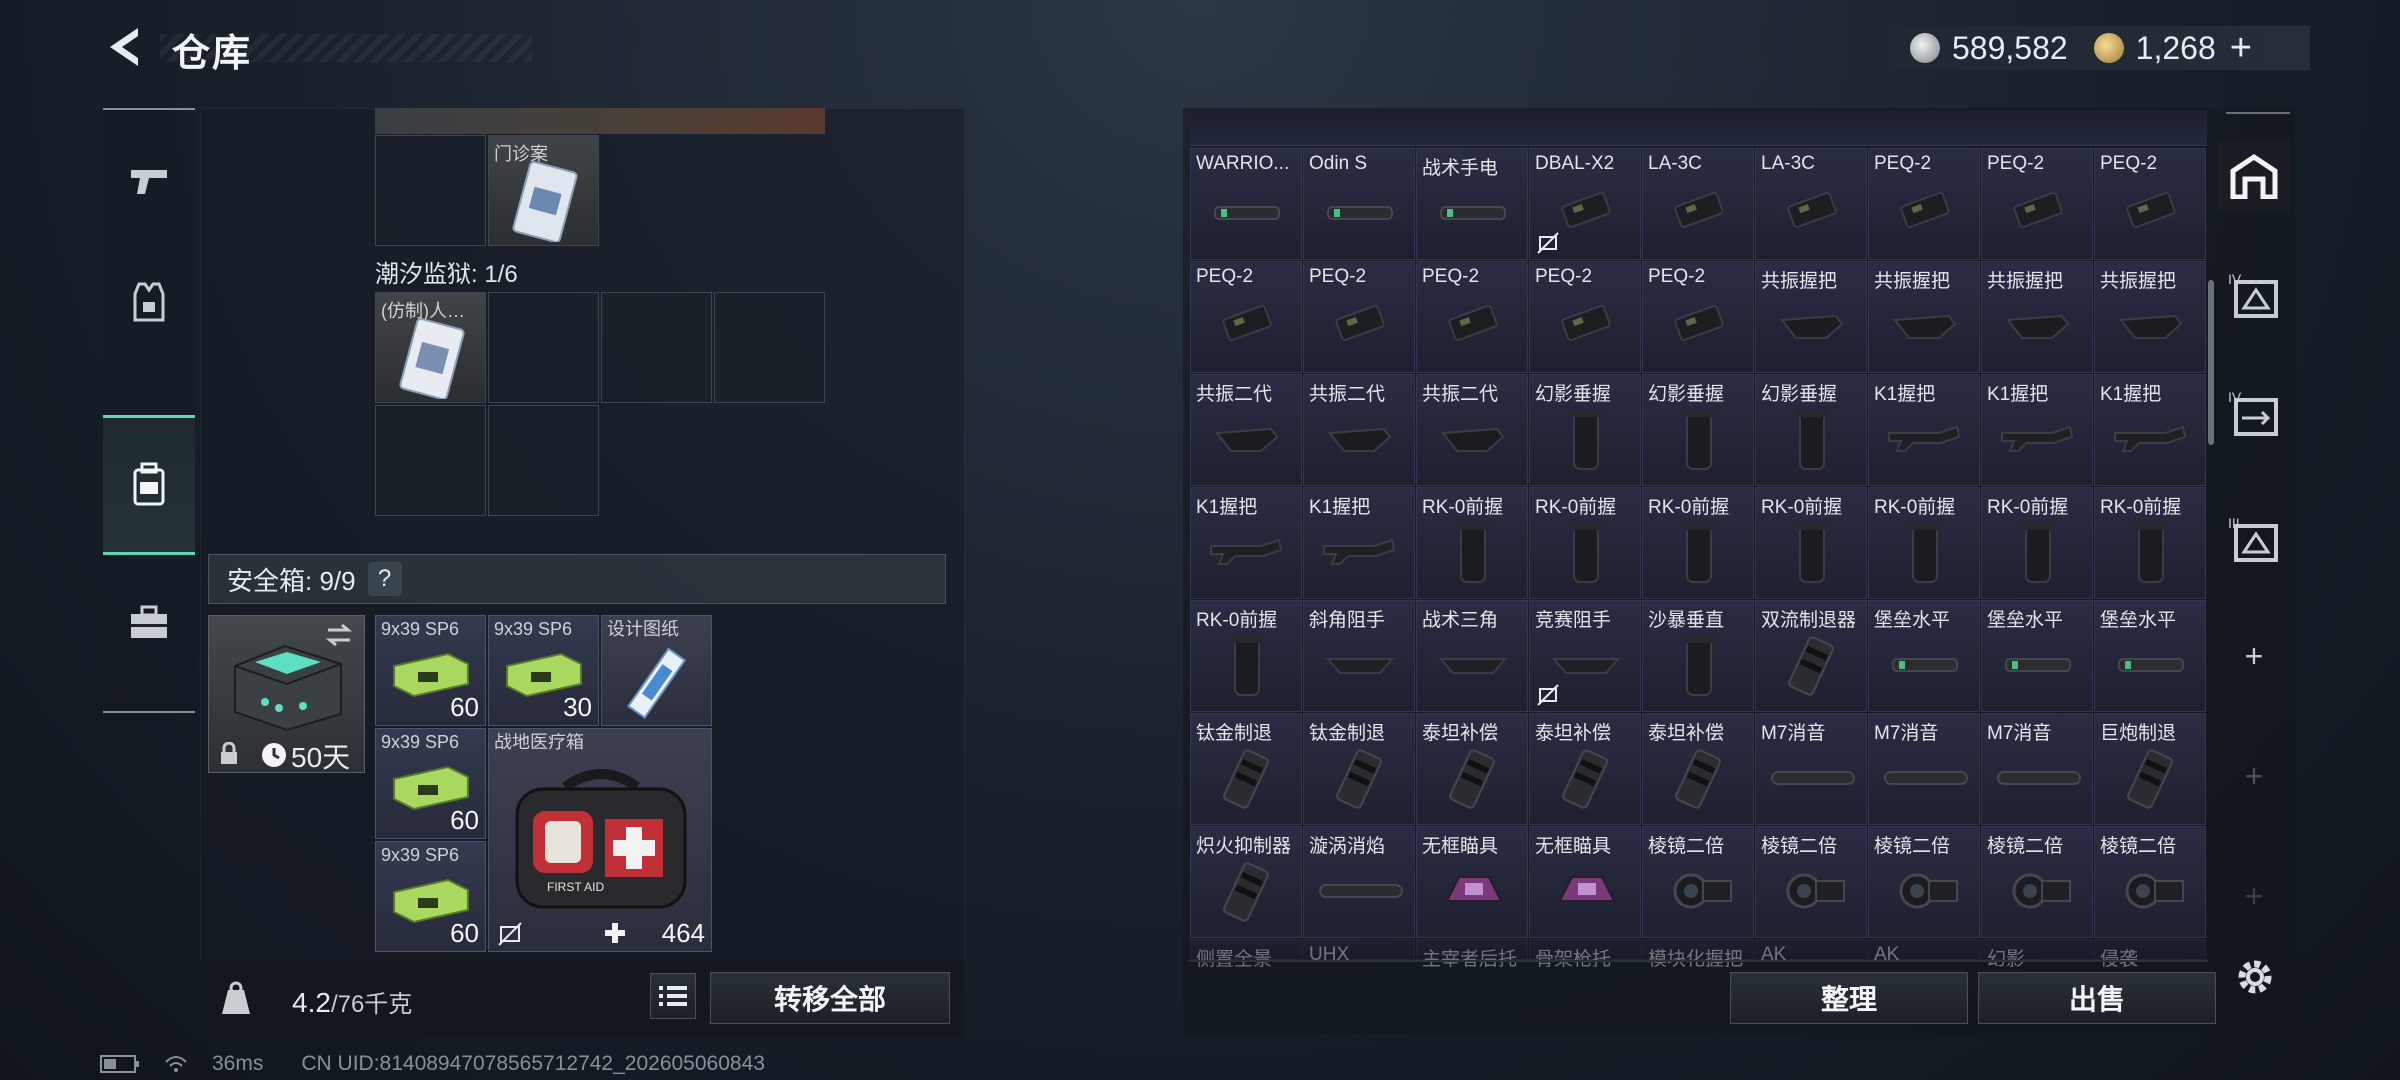 The image size is (2400, 1080). What do you see at coordinates (2254, 294) in the screenshot?
I see `side-storage-tab-1: IV` at bounding box center [2254, 294].